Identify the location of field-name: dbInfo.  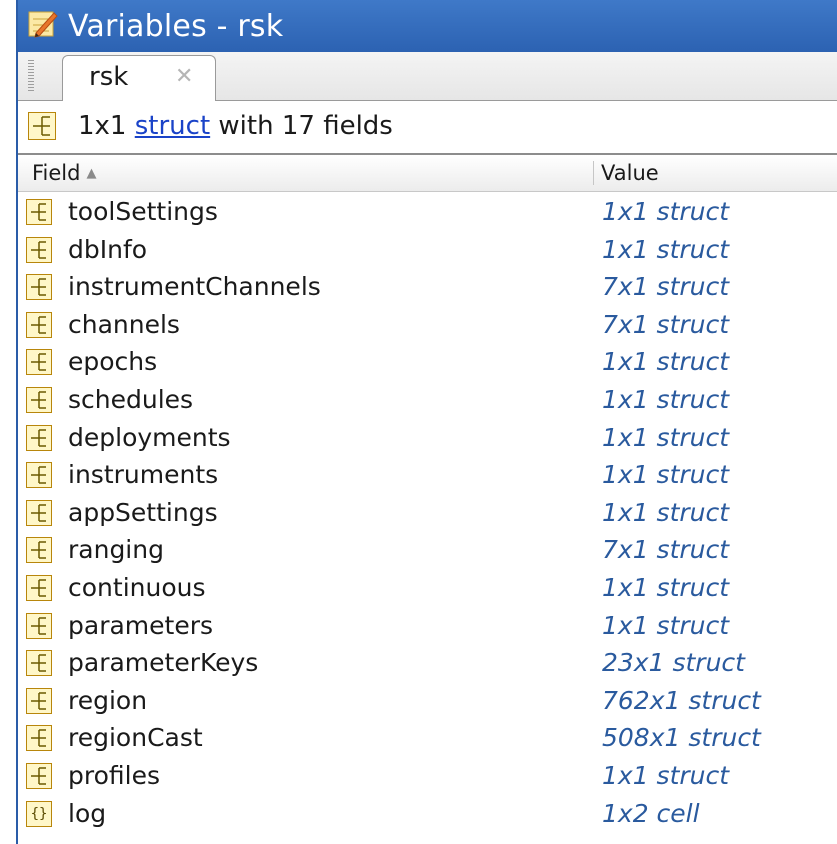
(108, 249).